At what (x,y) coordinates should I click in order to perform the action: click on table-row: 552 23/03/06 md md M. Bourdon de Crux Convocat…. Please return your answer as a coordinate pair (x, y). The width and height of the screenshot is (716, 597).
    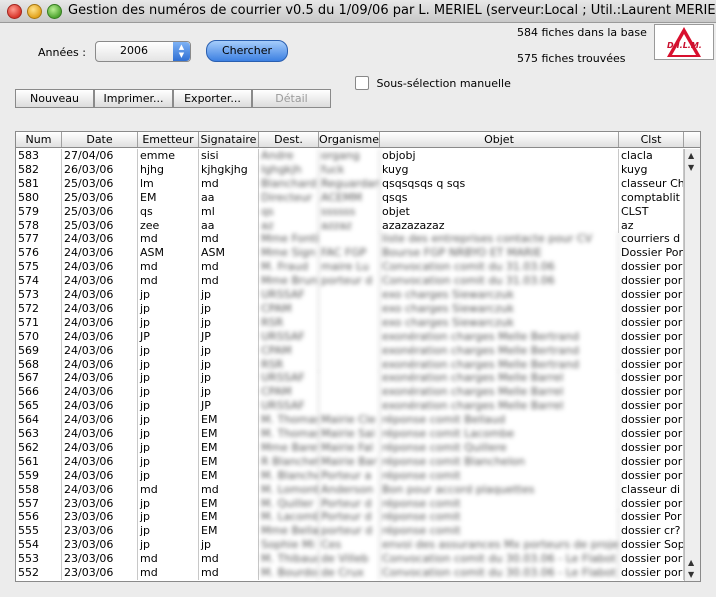
    Looking at the image, I should click on (350, 573).